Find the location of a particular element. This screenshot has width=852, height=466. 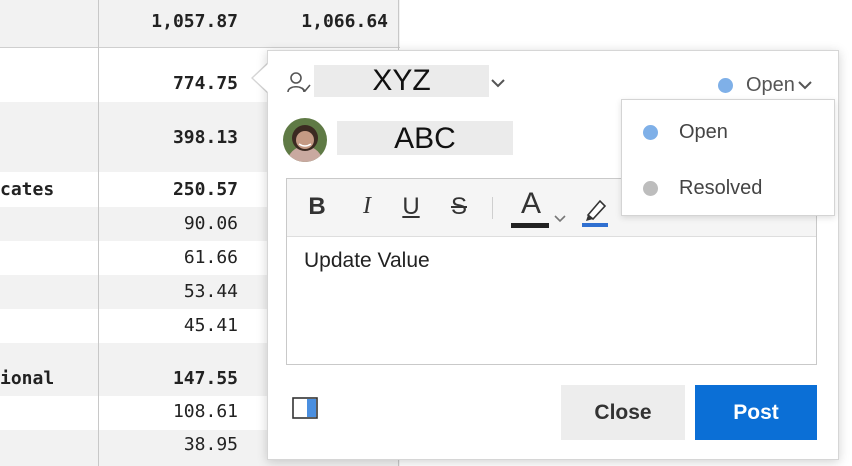

status-label: Open is located at coordinates (770, 84).